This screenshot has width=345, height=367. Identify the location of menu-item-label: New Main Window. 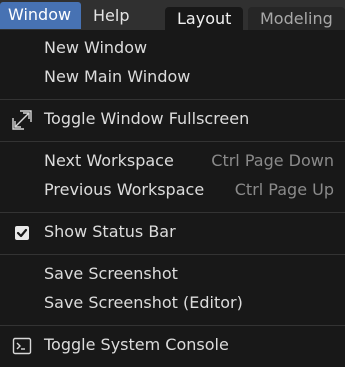
(117, 76).